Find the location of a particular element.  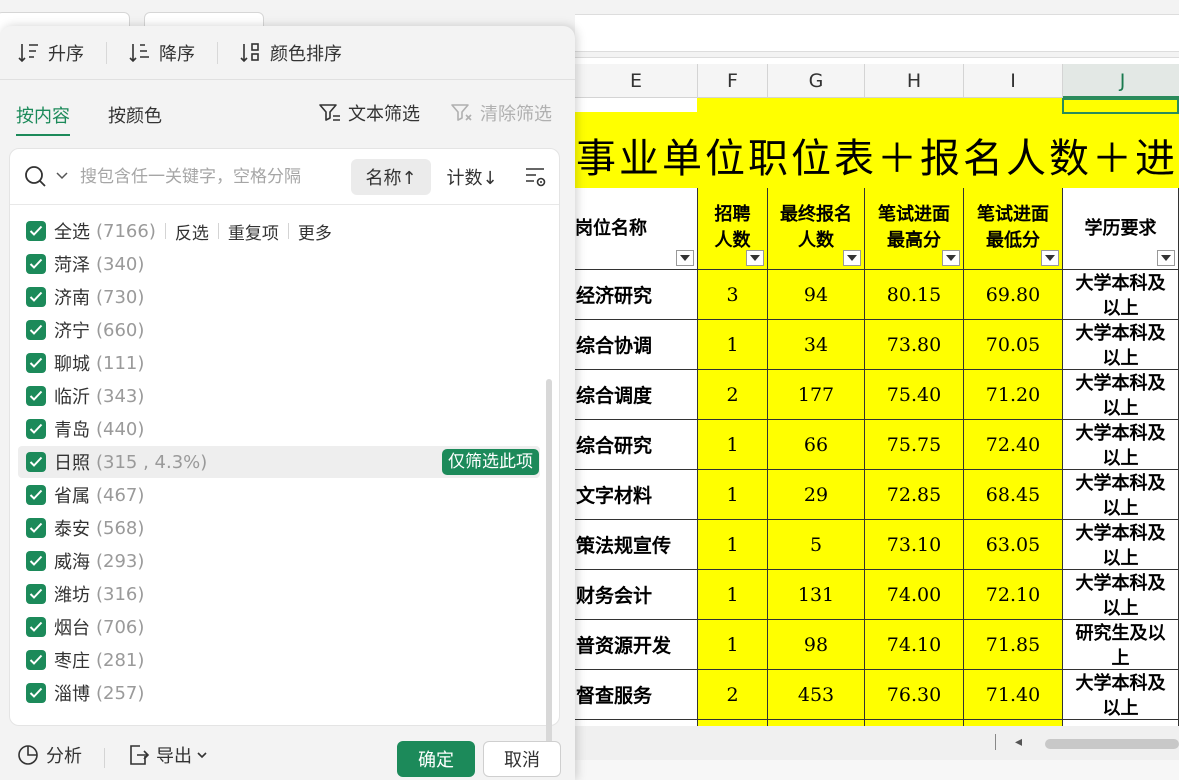

filter-item: 枣庄 (281) is located at coordinates (279, 660).